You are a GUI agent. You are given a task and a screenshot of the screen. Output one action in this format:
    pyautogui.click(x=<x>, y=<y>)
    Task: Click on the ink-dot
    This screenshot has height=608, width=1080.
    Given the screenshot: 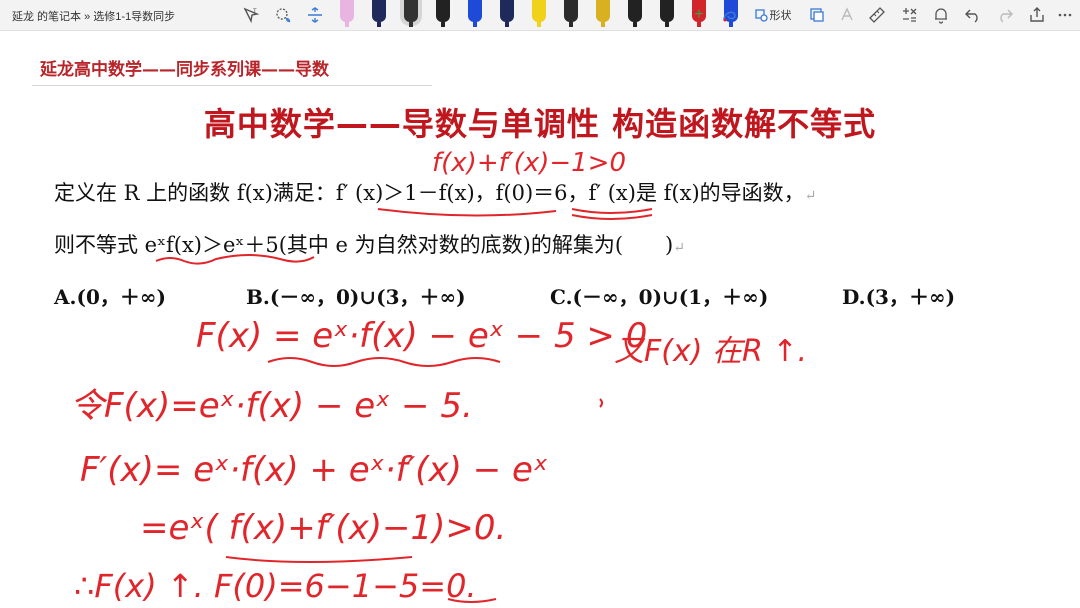 What is the action you would take?
    pyautogui.click(x=601, y=403)
    